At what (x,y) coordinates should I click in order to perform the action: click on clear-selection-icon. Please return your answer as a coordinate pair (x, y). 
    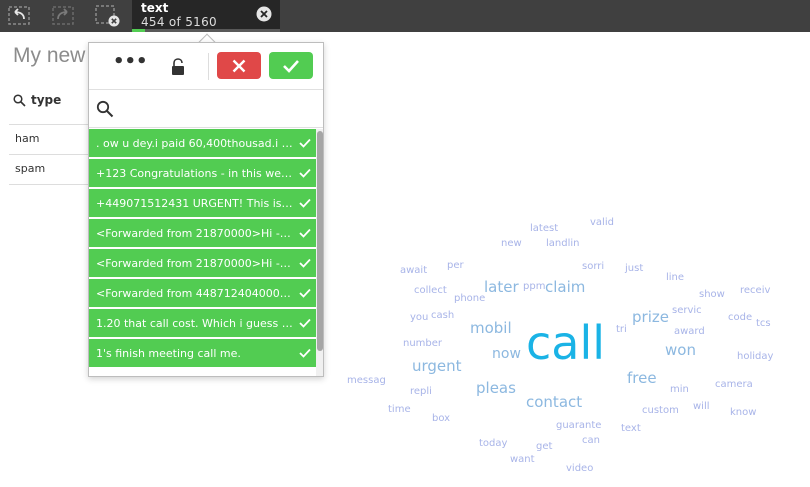
    Looking at the image, I should click on (264, 14).